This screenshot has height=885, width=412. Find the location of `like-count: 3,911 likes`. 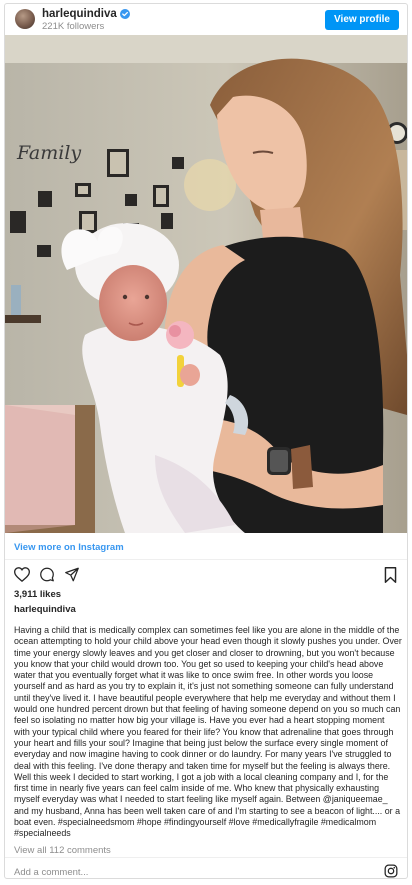

like-count: 3,911 likes is located at coordinates (37, 594).